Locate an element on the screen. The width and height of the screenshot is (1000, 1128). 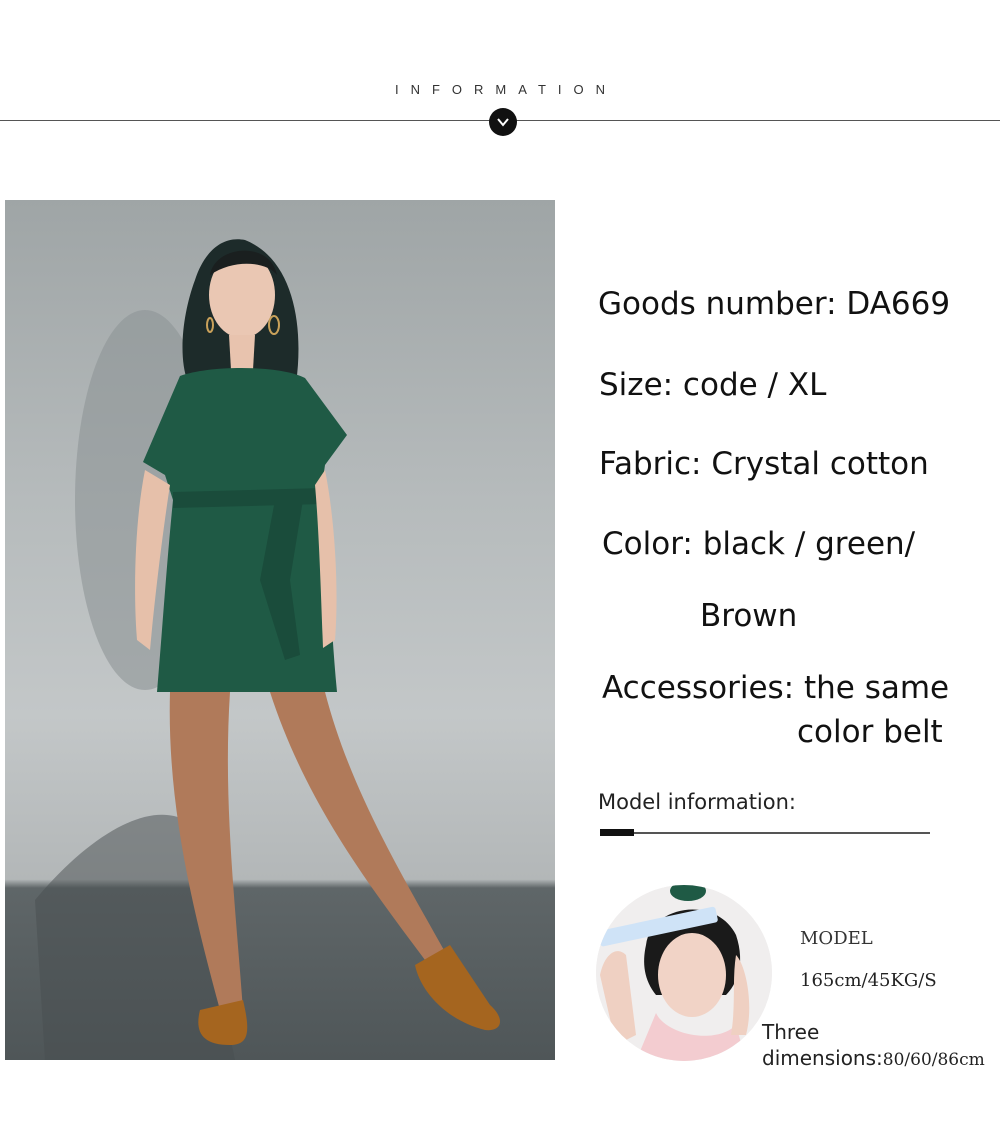
model-divider is located at coordinates (765, 833).